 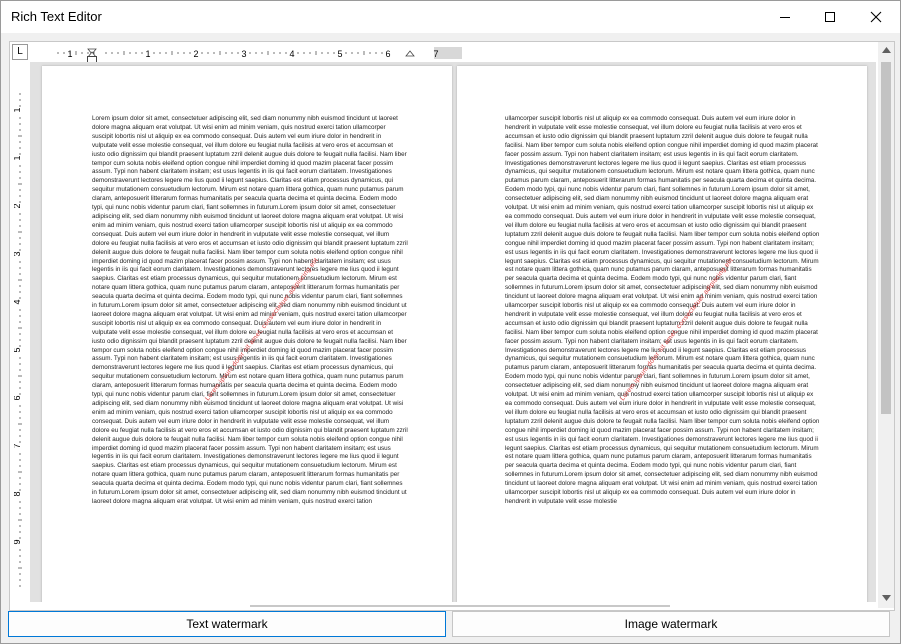 I want to click on image-watermark-button: Image watermark, so click(x=671, y=624).